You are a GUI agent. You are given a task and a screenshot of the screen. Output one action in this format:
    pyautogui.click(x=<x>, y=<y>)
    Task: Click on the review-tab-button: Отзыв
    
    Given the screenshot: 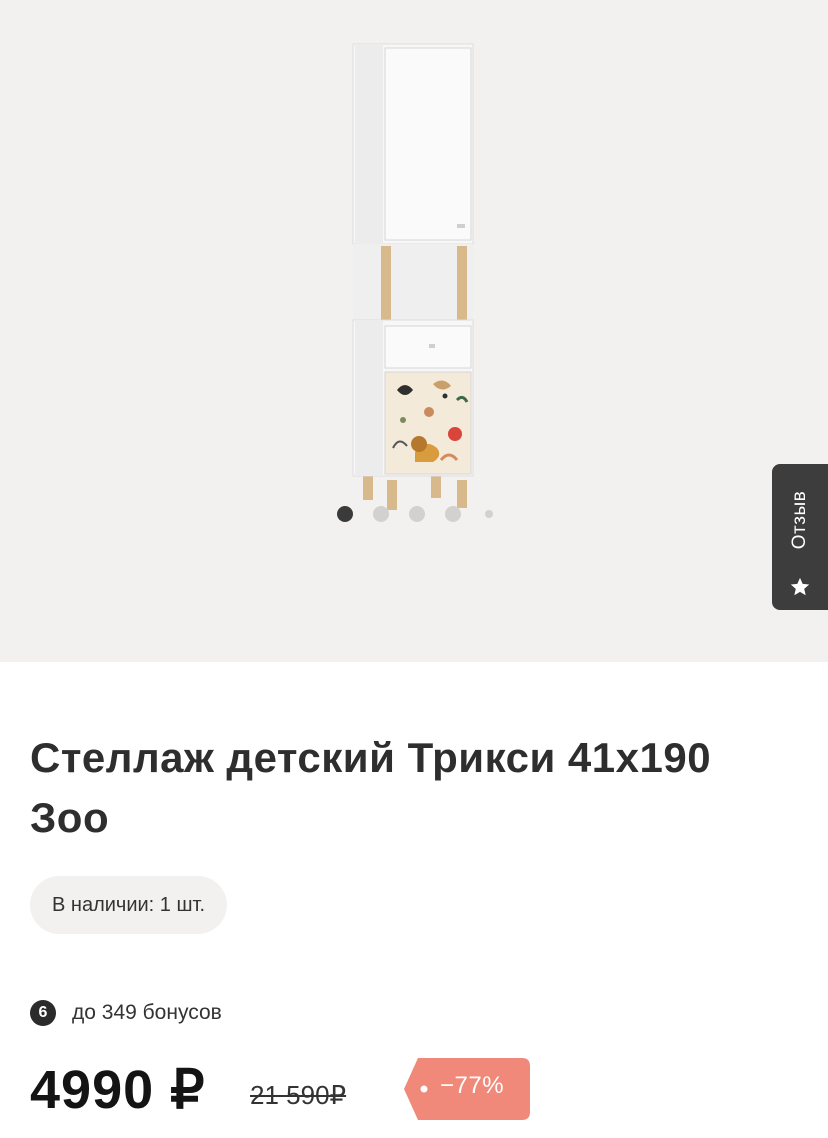 What is the action you would take?
    pyautogui.click(x=800, y=537)
    